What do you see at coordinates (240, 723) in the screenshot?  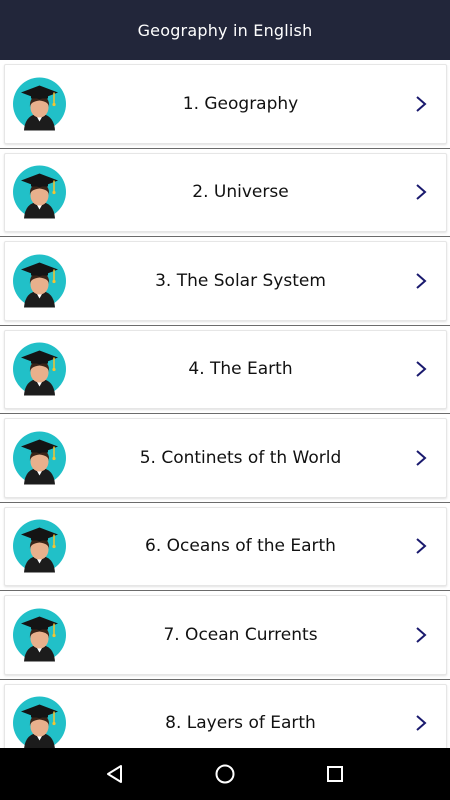 I see `list-item-label: 8. Layers of Earth` at bounding box center [240, 723].